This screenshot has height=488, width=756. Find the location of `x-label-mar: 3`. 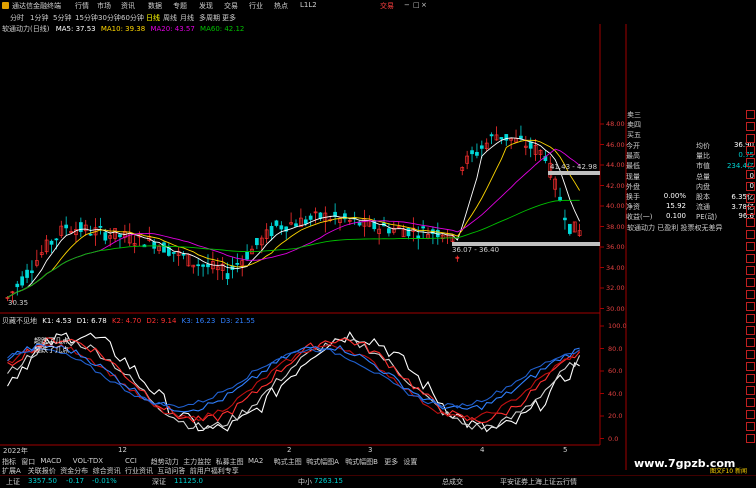

x-label-mar: 3 is located at coordinates (370, 450).